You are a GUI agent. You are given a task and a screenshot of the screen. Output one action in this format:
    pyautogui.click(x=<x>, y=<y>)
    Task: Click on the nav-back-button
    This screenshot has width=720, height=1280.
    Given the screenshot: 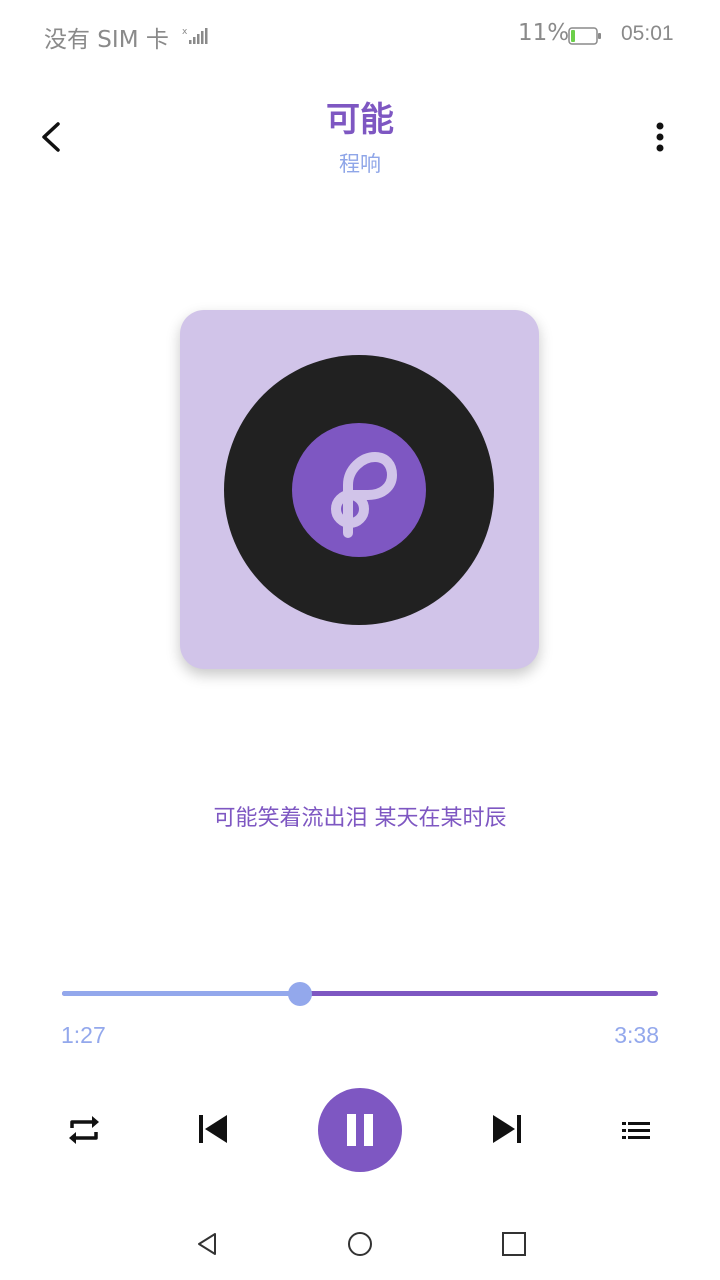 What is the action you would take?
    pyautogui.click(x=208, y=1244)
    